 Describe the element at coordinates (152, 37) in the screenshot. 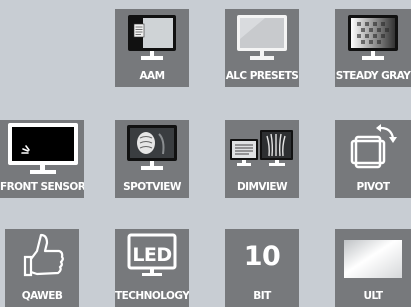

I see `monitor-document-icon` at that location.